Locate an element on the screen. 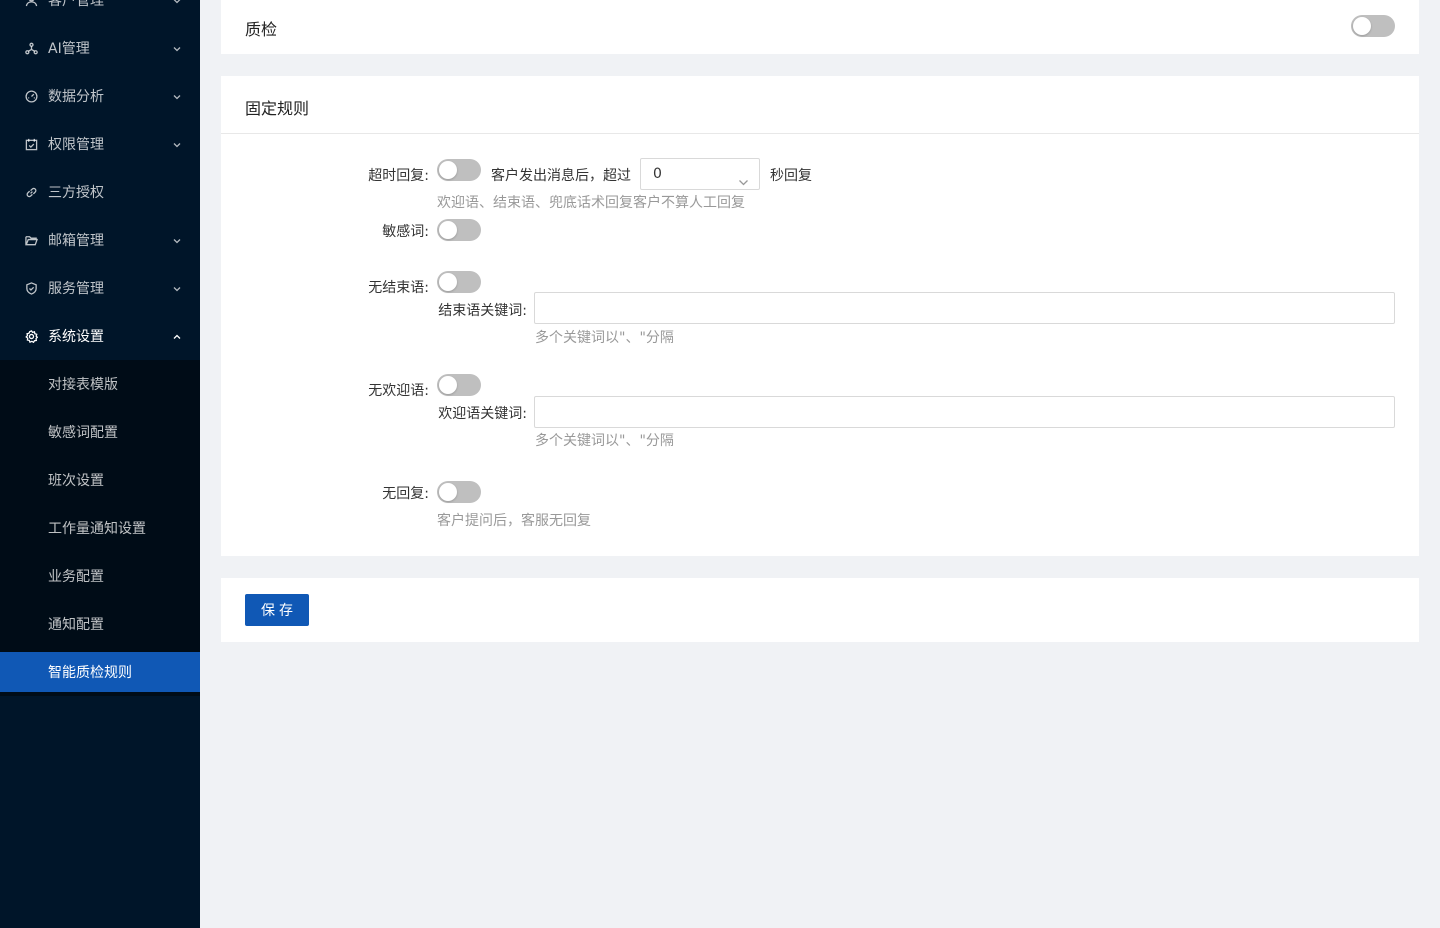 This screenshot has height=928, width=1440. submenu-item-business: 业务配置 is located at coordinates (100, 576).